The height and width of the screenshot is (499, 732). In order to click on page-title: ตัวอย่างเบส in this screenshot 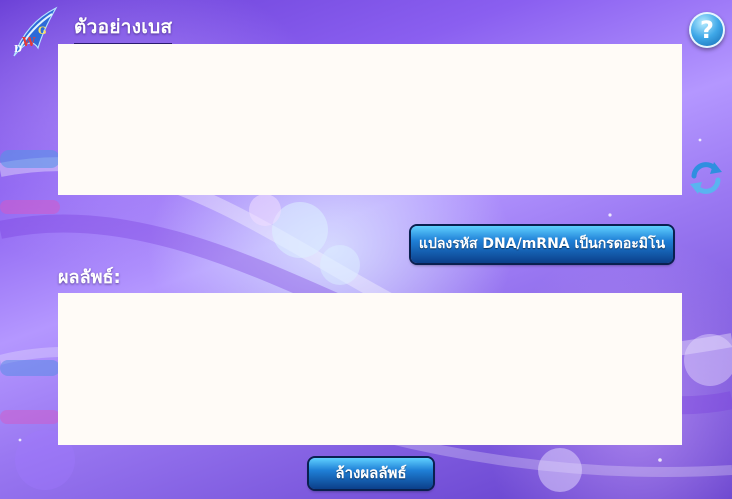, I will do `click(123, 28)`.